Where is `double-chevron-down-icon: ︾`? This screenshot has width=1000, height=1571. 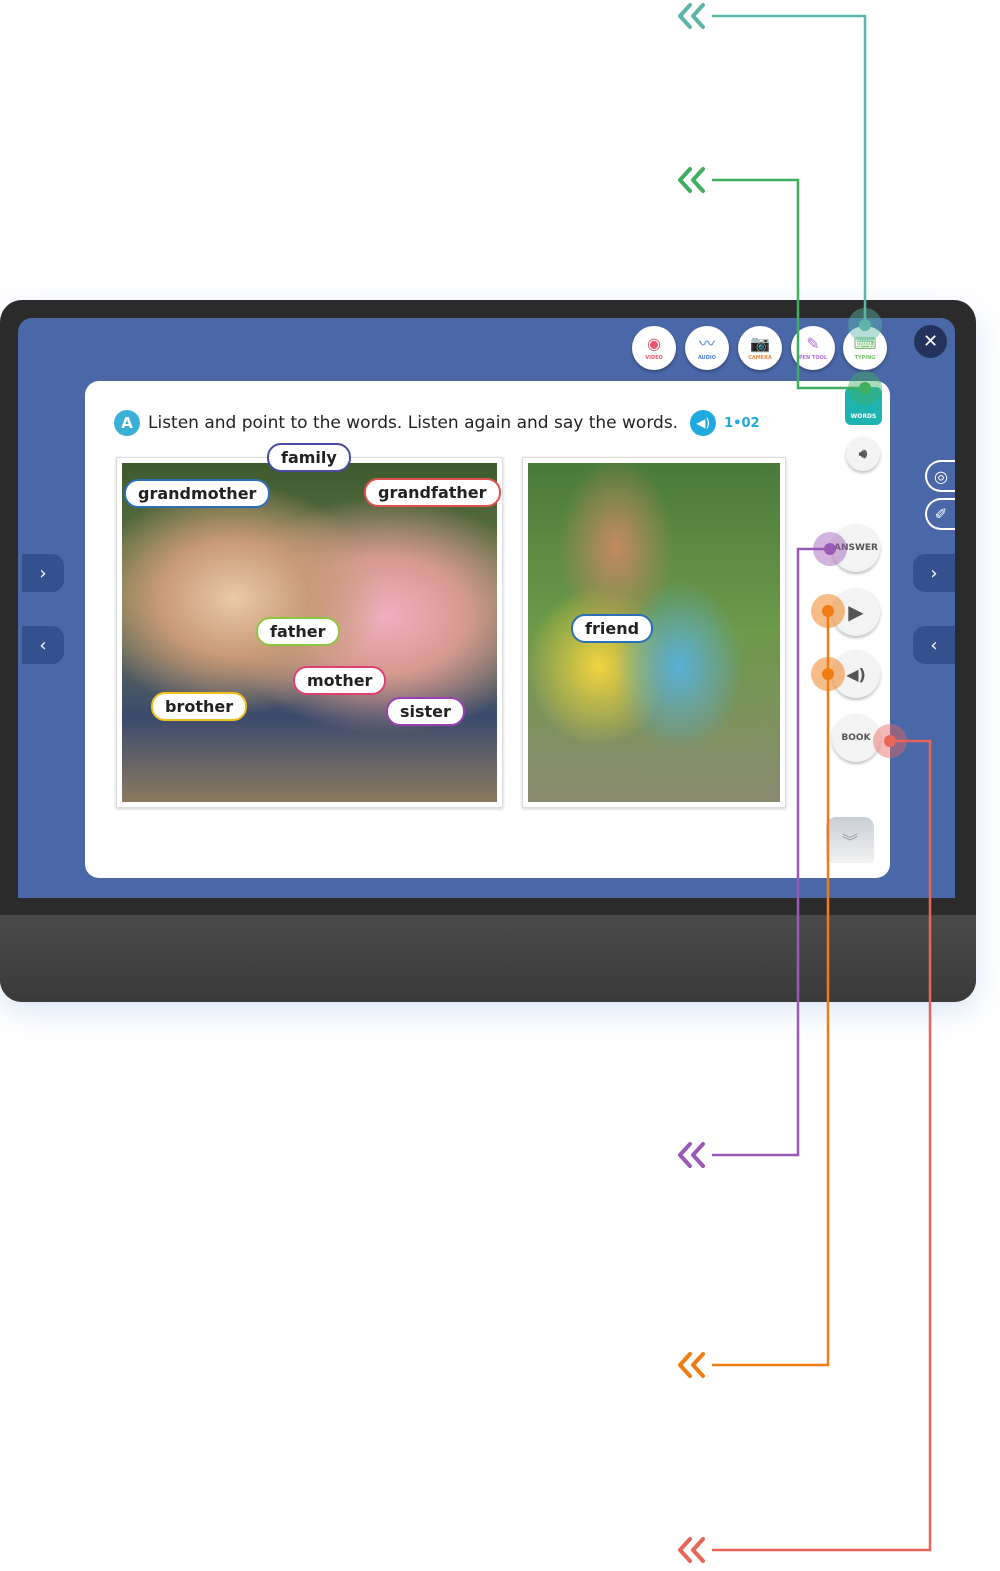 double-chevron-down-icon: ︾ is located at coordinates (849, 841).